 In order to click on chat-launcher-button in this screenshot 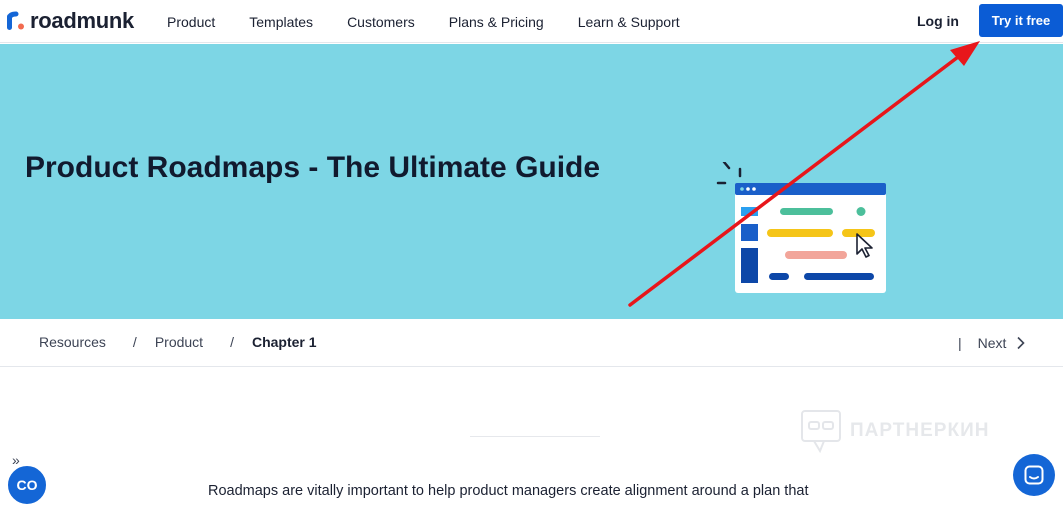, I will do `click(1034, 475)`.